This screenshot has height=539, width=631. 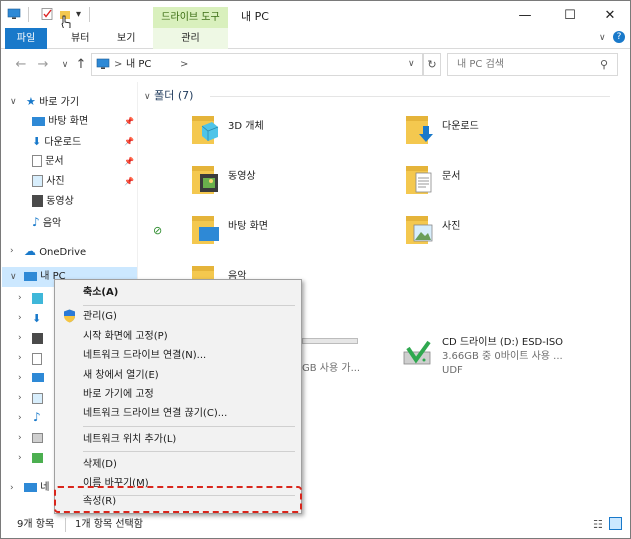 I want to click on ribbon-expand-icon: ∨, so click(x=602, y=38).